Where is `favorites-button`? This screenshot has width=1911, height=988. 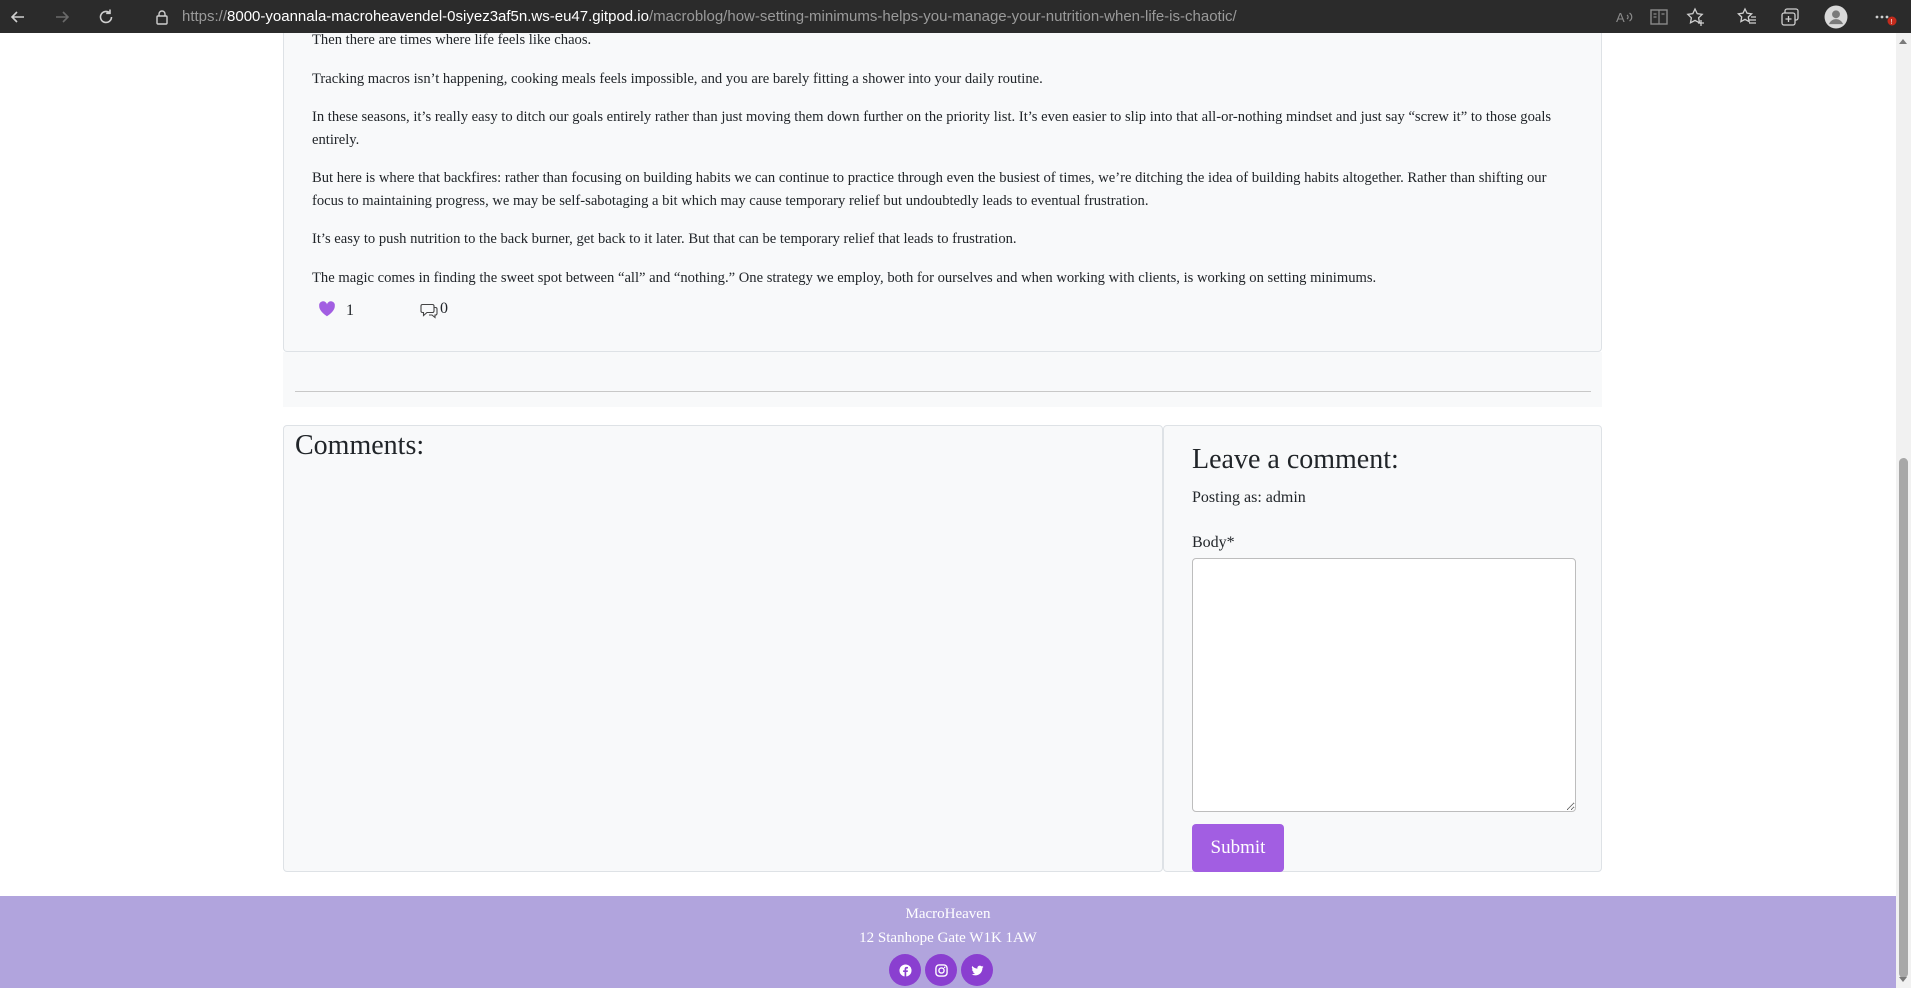
favorites-button is located at coordinates (1747, 16).